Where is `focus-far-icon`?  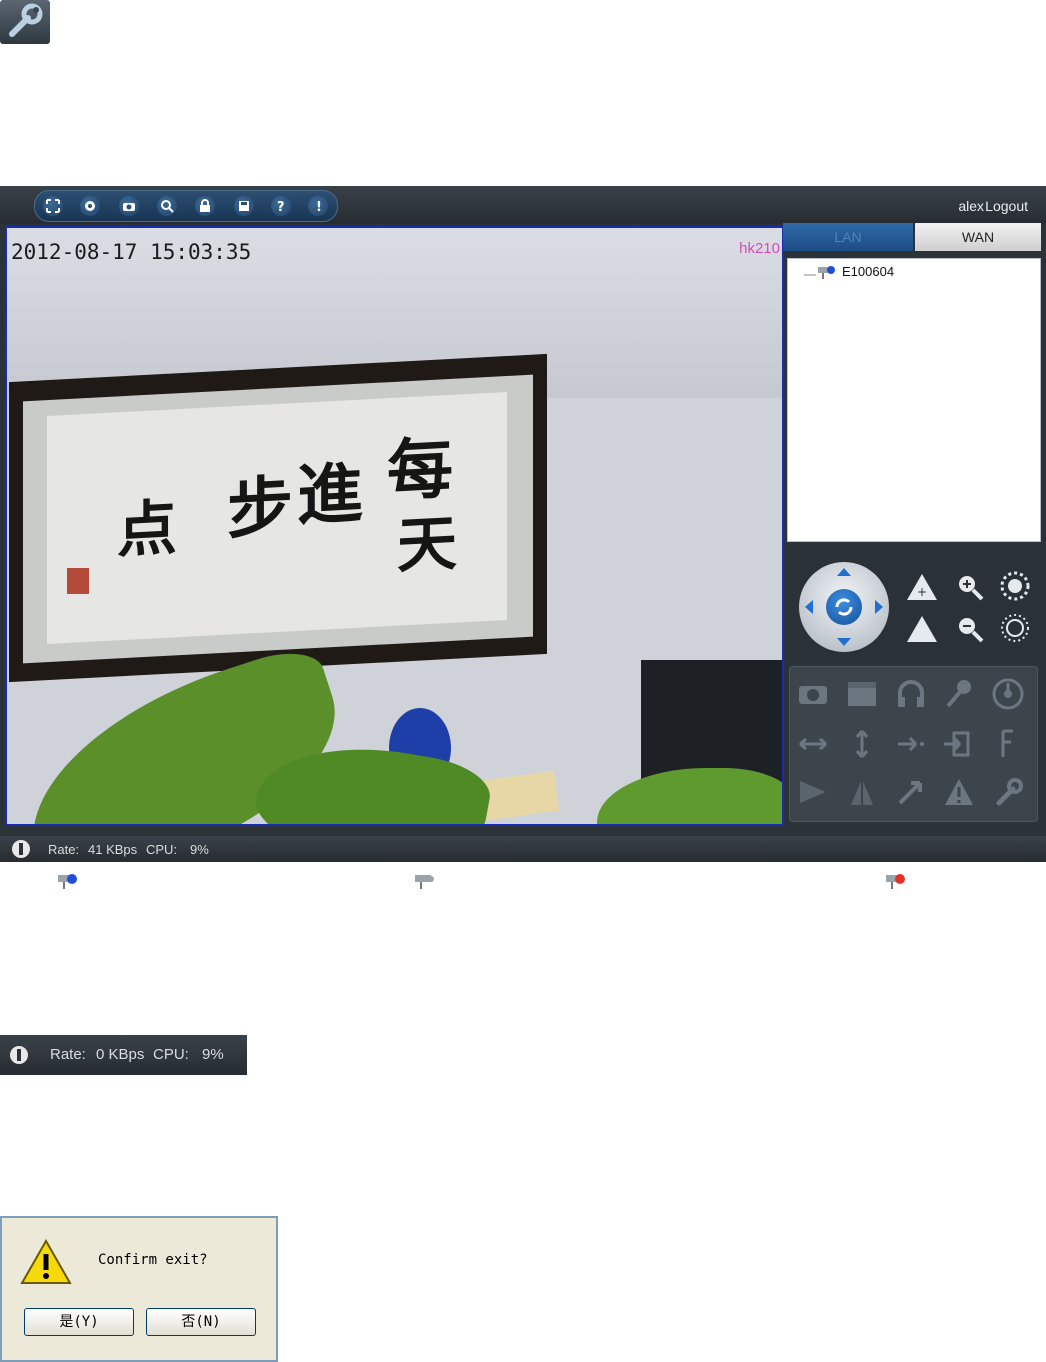
focus-far-icon is located at coordinates (922, 629).